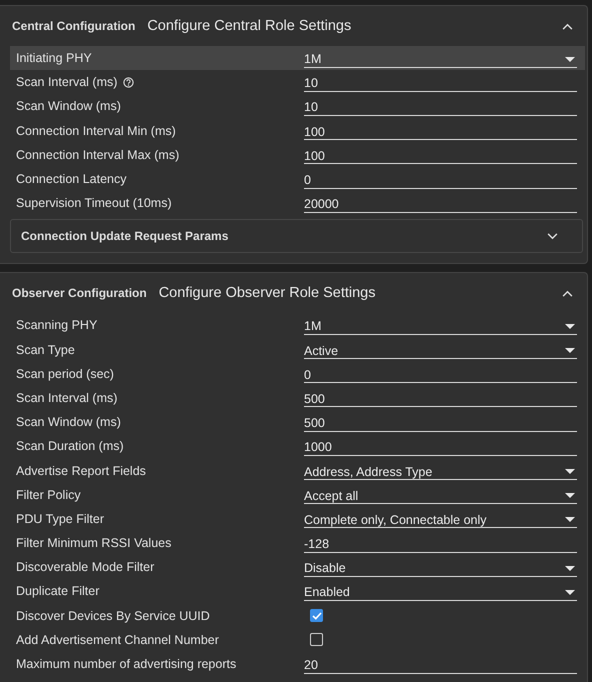 The width and height of the screenshot is (592, 682). What do you see at coordinates (440, 664) in the screenshot?
I see `input-field: 20` at bounding box center [440, 664].